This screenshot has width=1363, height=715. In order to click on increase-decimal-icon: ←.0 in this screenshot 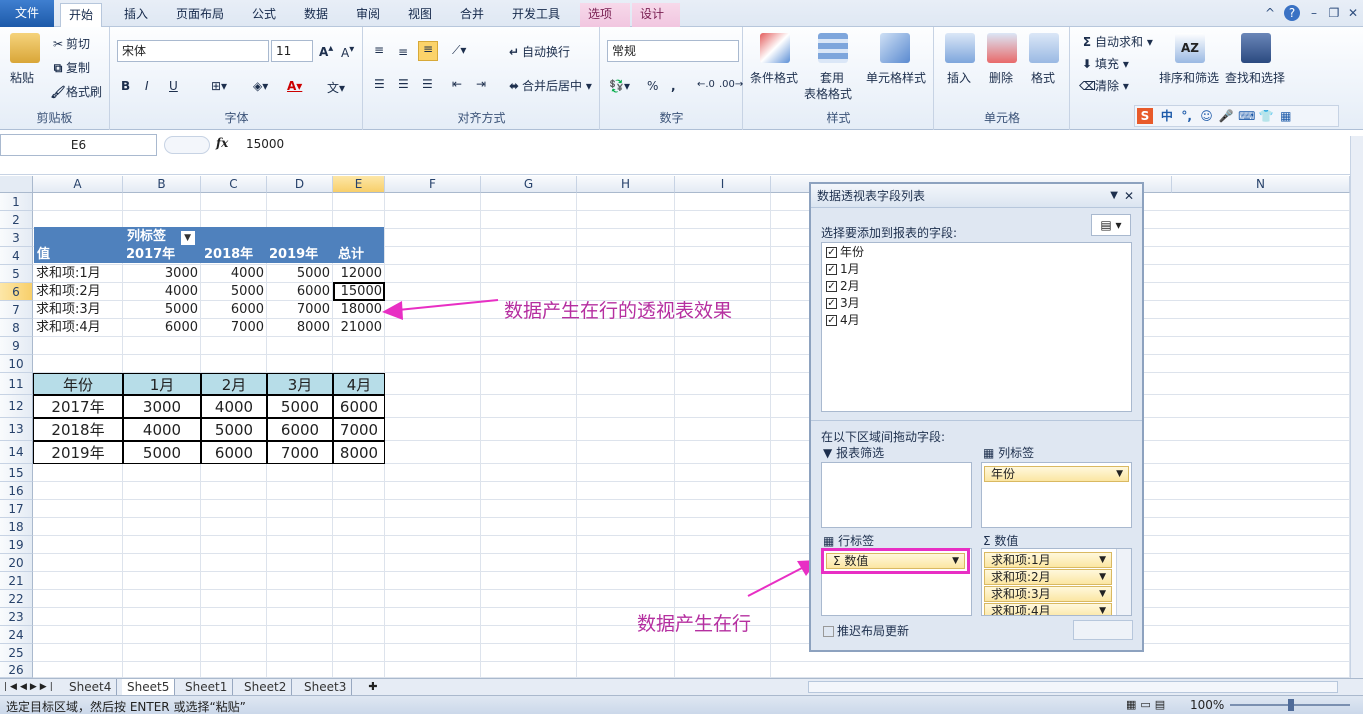, I will do `click(706, 84)`.